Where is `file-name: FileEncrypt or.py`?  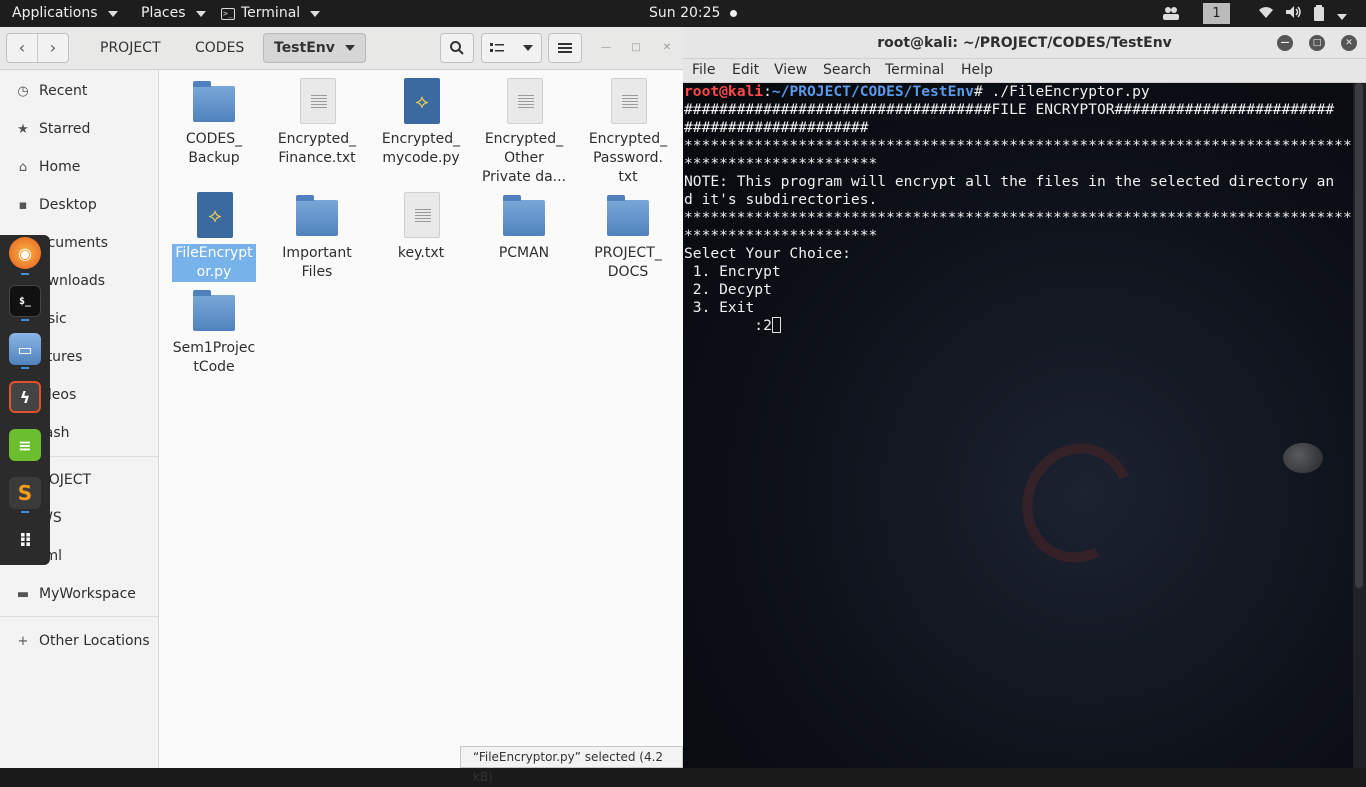
file-name: FileEncrypt or.py is located at coordinates (214, 263).